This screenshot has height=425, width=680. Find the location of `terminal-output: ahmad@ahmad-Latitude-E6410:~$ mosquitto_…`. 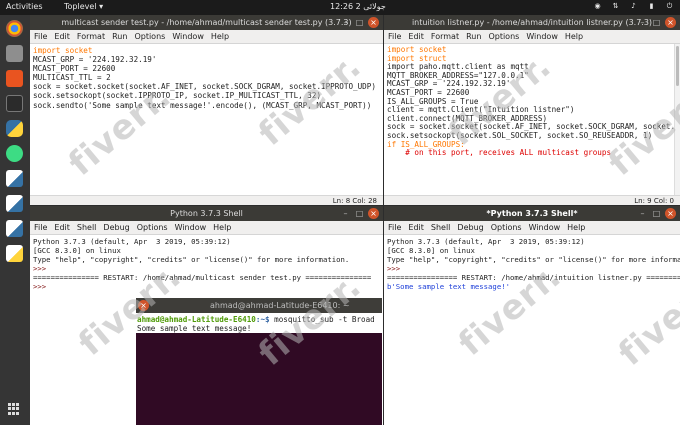

terminal-output: ahmad@ahmad-Latitude-E6410:~$ mosquitto_… is located at coordinates (259, 323).